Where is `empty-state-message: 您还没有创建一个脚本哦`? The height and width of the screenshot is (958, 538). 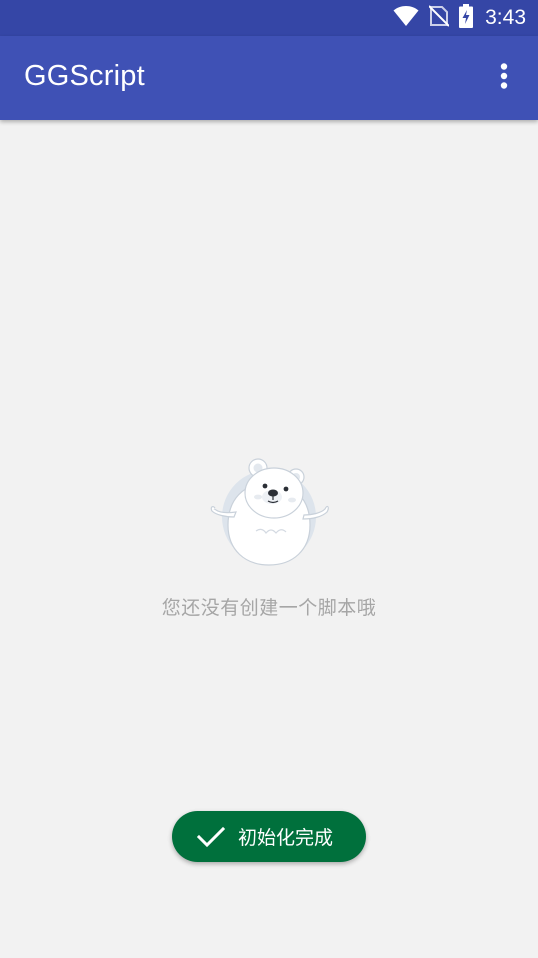
empty-state-message: 您还没有创建一个脚本哦 is located at coordinates (269, 608).